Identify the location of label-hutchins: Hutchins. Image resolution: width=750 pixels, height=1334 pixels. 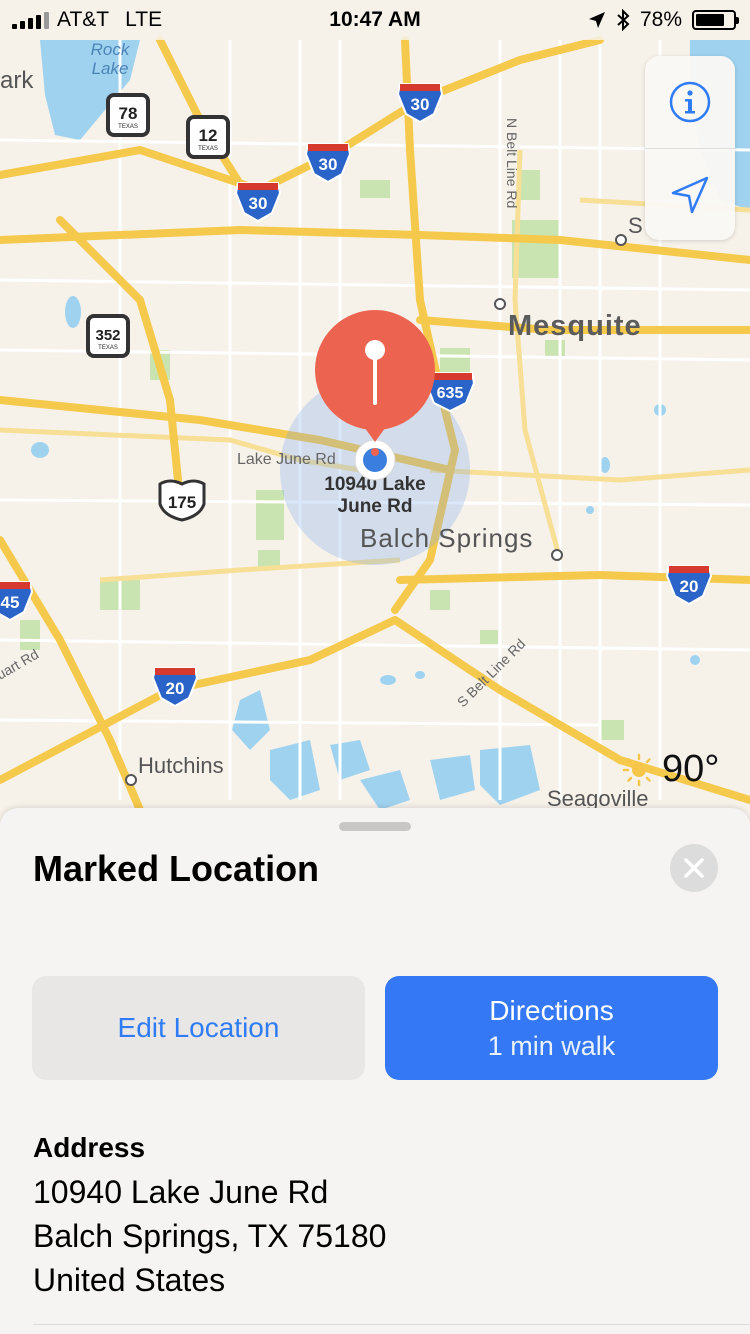
(181, 765).